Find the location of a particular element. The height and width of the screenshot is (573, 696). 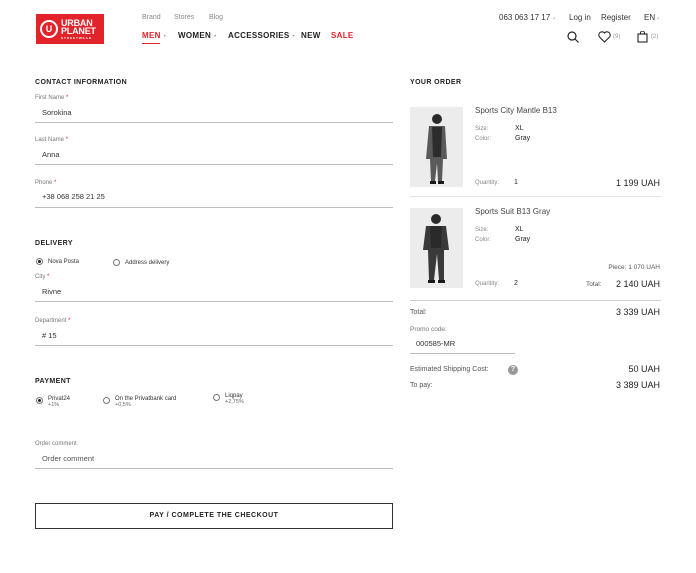

nav-men: MEN • is located at coordinates (154, 35).